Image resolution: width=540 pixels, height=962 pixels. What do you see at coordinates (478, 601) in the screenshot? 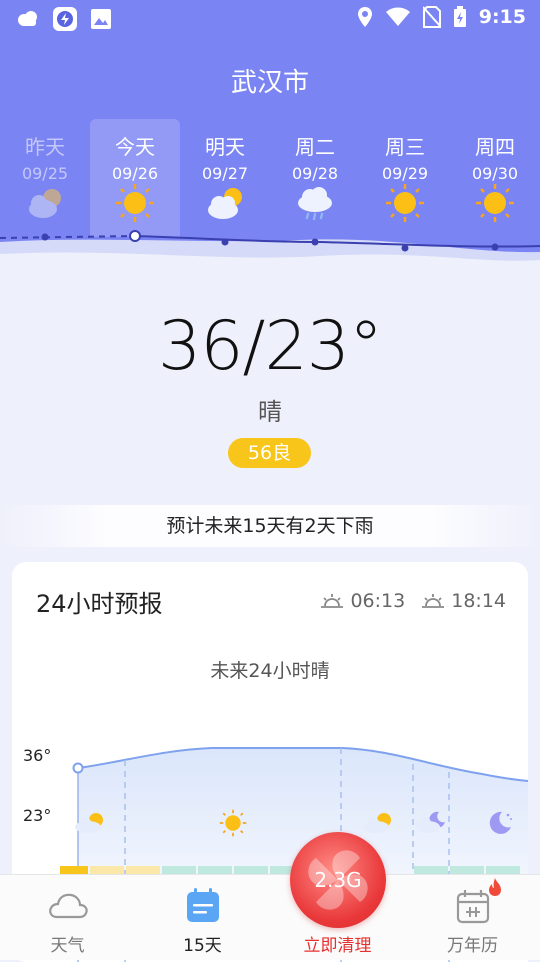
I see `sunset-time: 18:14` at bounding box center [478, 601].